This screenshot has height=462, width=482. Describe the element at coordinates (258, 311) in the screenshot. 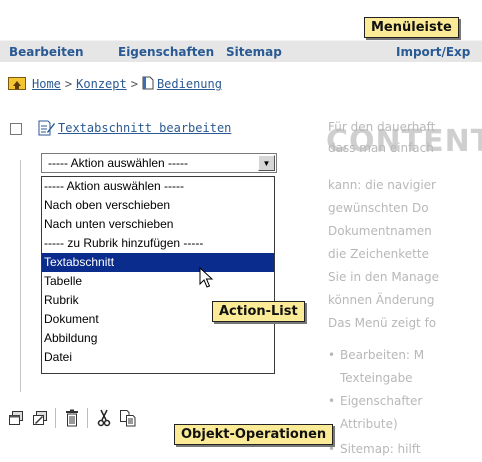

I see `action-list-callout: Action-List` at that location.